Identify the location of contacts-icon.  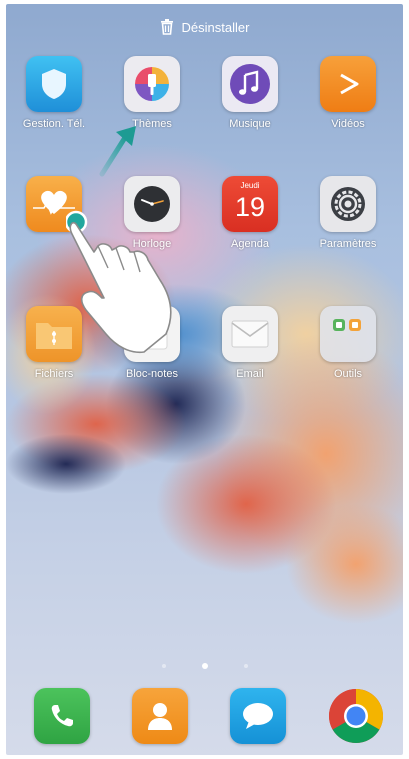
(160, 716).